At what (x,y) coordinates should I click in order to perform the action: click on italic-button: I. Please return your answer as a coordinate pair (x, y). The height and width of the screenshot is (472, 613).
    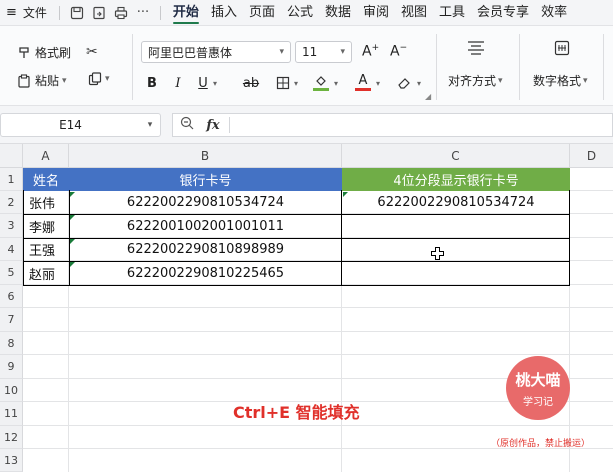
    Looking at the image, I should click on (178, 83).